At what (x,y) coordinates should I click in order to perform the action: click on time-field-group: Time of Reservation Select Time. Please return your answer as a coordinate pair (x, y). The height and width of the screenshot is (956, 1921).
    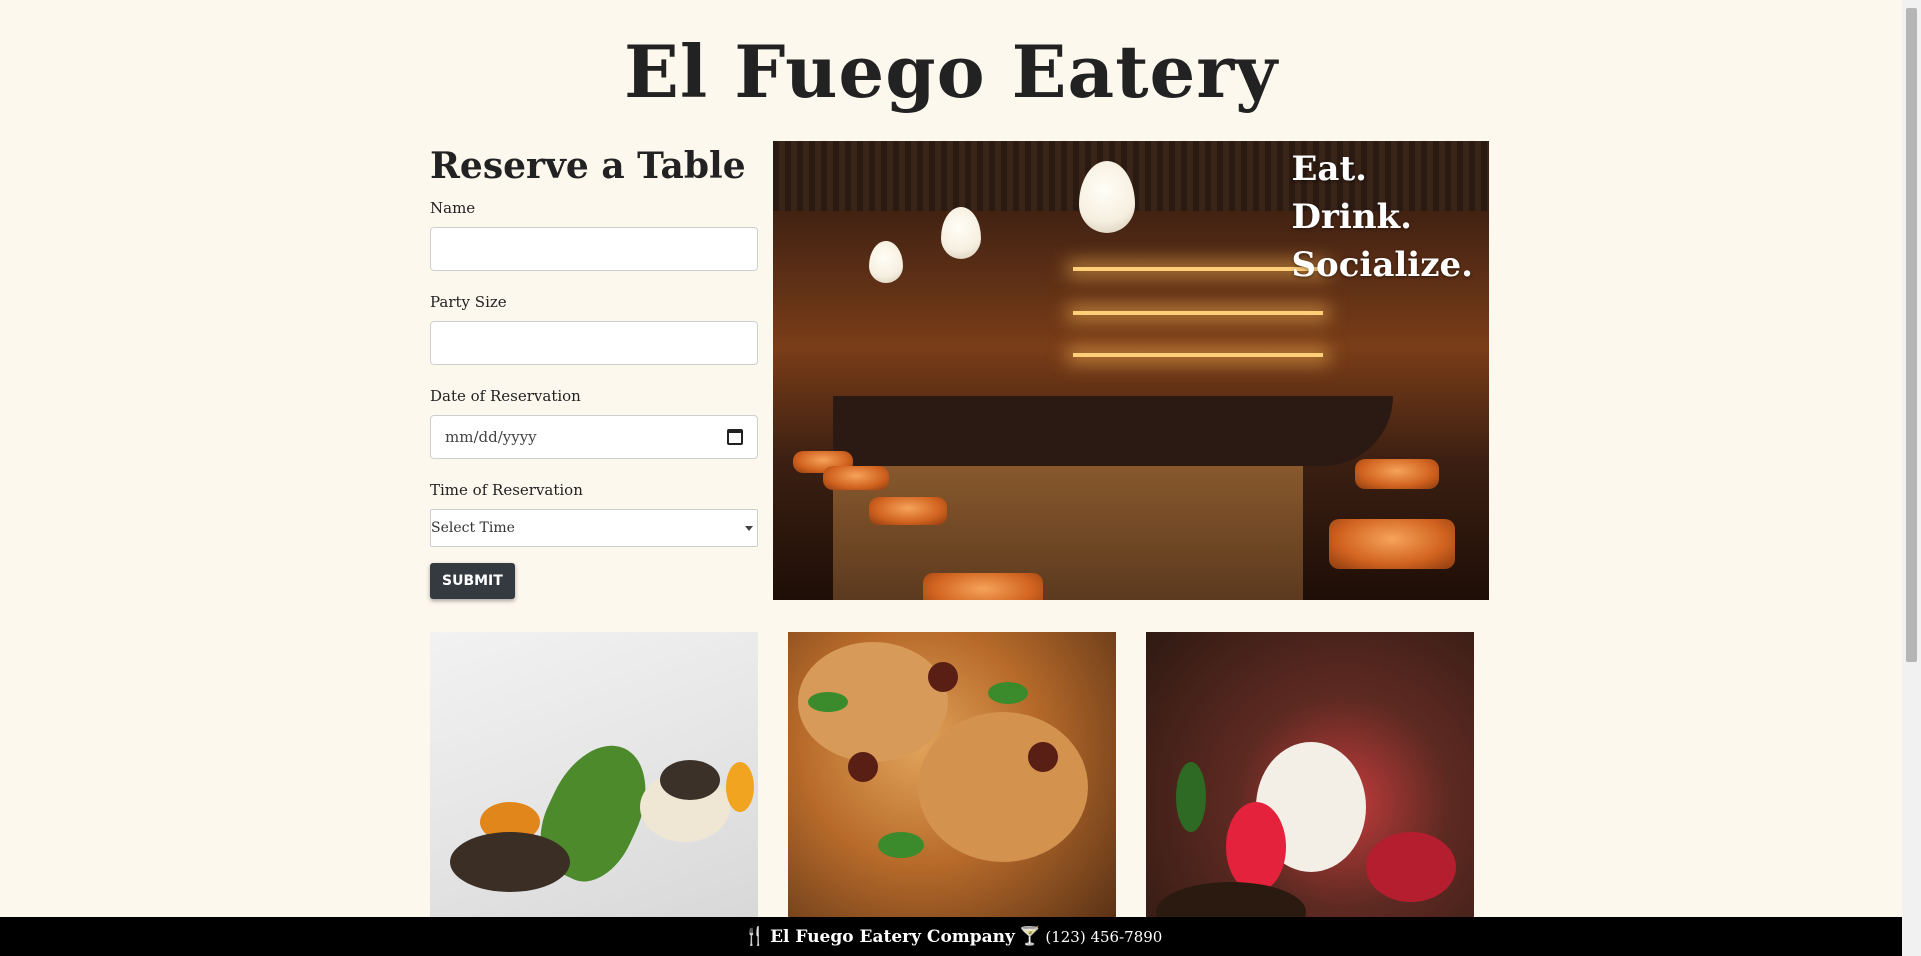
    Looking at the image, I should click on (594, 514).